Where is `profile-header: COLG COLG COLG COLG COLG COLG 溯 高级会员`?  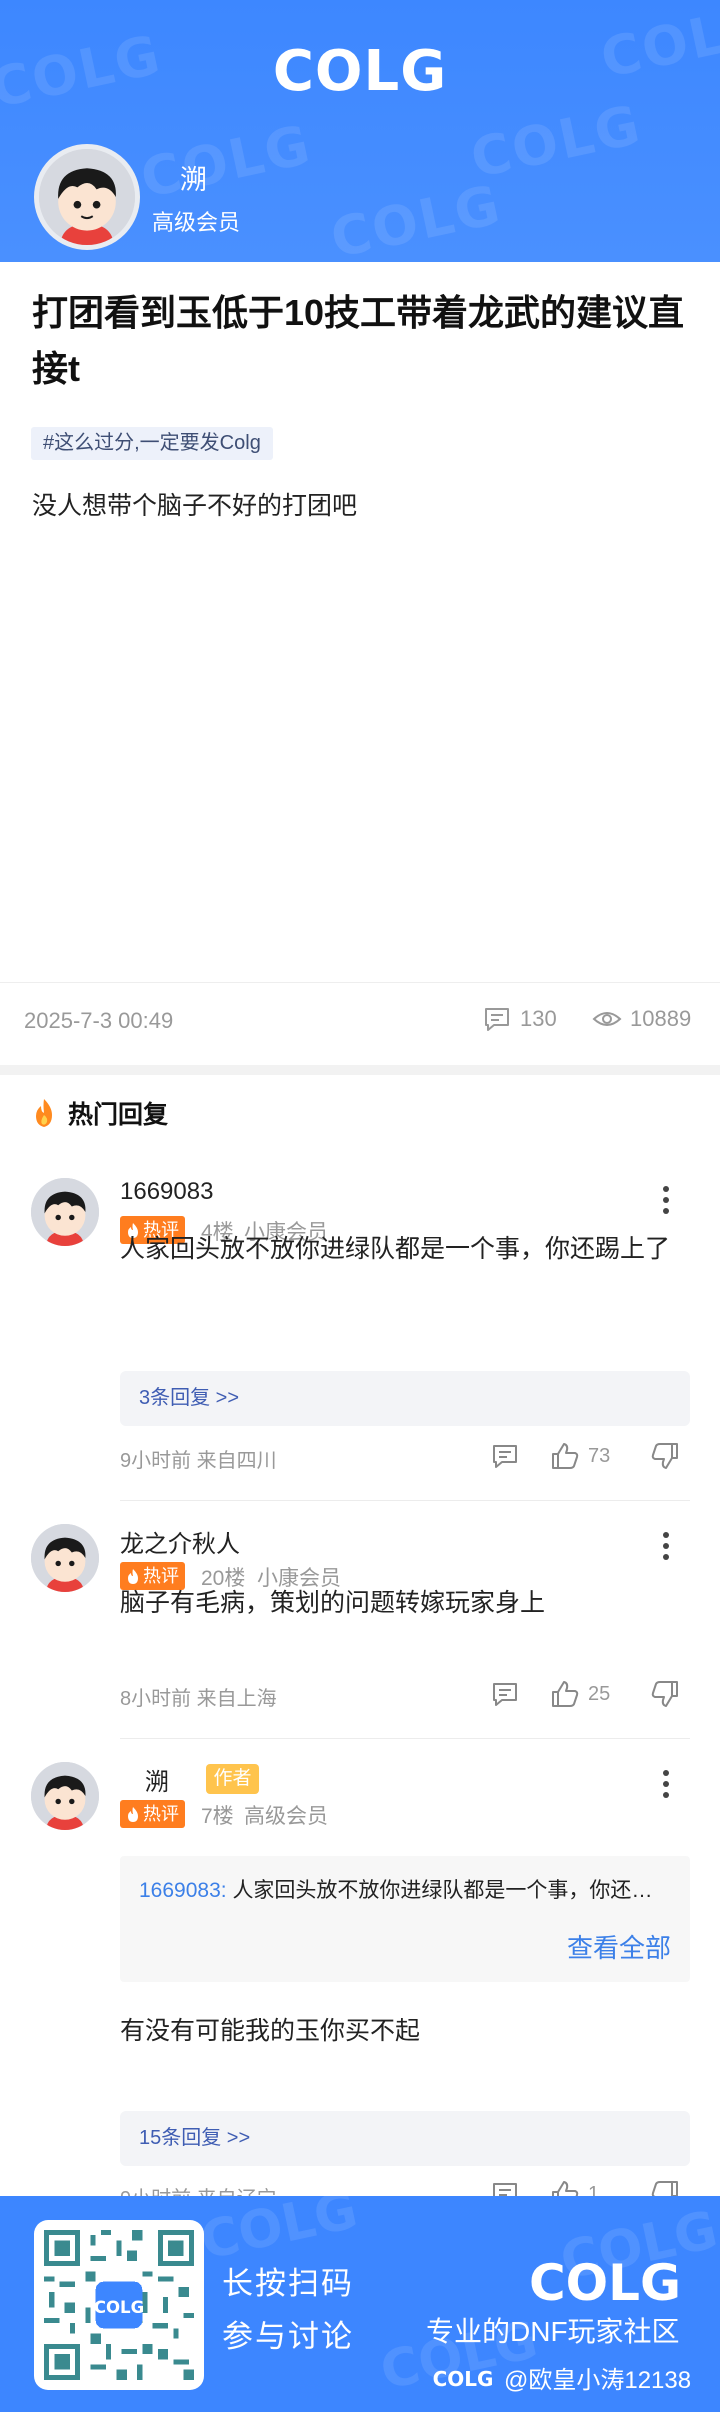 profile-header: COLG COLG COLG COLG COLG COLG 溯 高级会员 is located at coordinates (360, 131).